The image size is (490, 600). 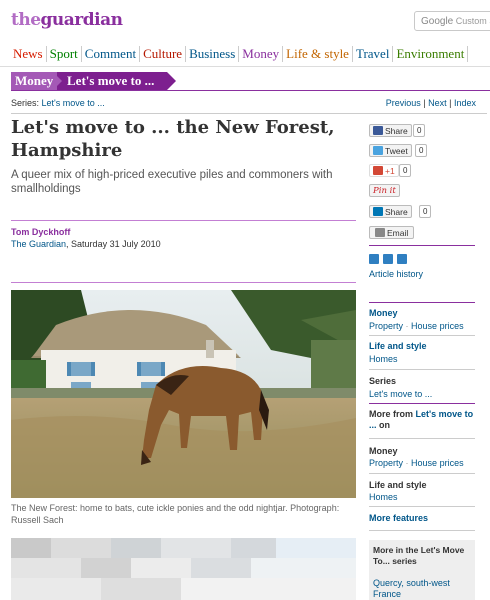 I want to click on search-input: Google Custom Search, so click(x=452, y=21).